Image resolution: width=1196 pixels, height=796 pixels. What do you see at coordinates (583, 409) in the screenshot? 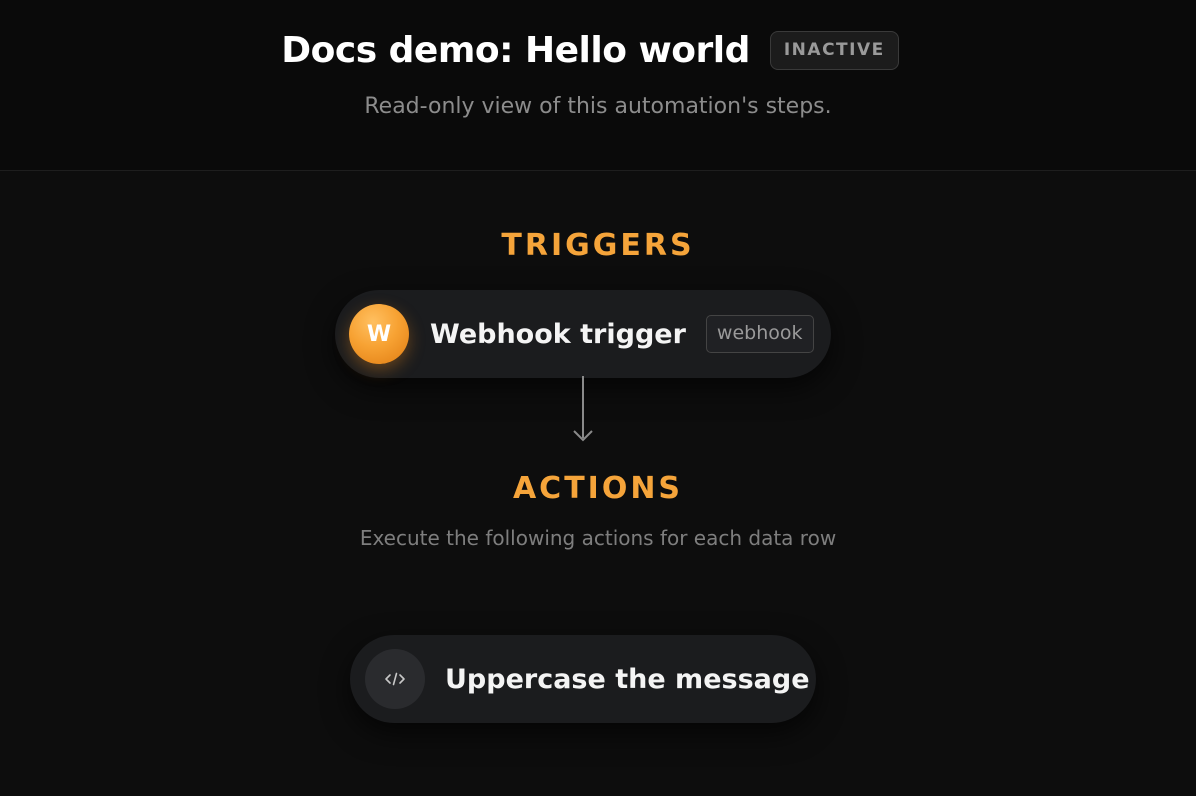
I see `connector-arrow-icon` at bounding box center [583, 409].